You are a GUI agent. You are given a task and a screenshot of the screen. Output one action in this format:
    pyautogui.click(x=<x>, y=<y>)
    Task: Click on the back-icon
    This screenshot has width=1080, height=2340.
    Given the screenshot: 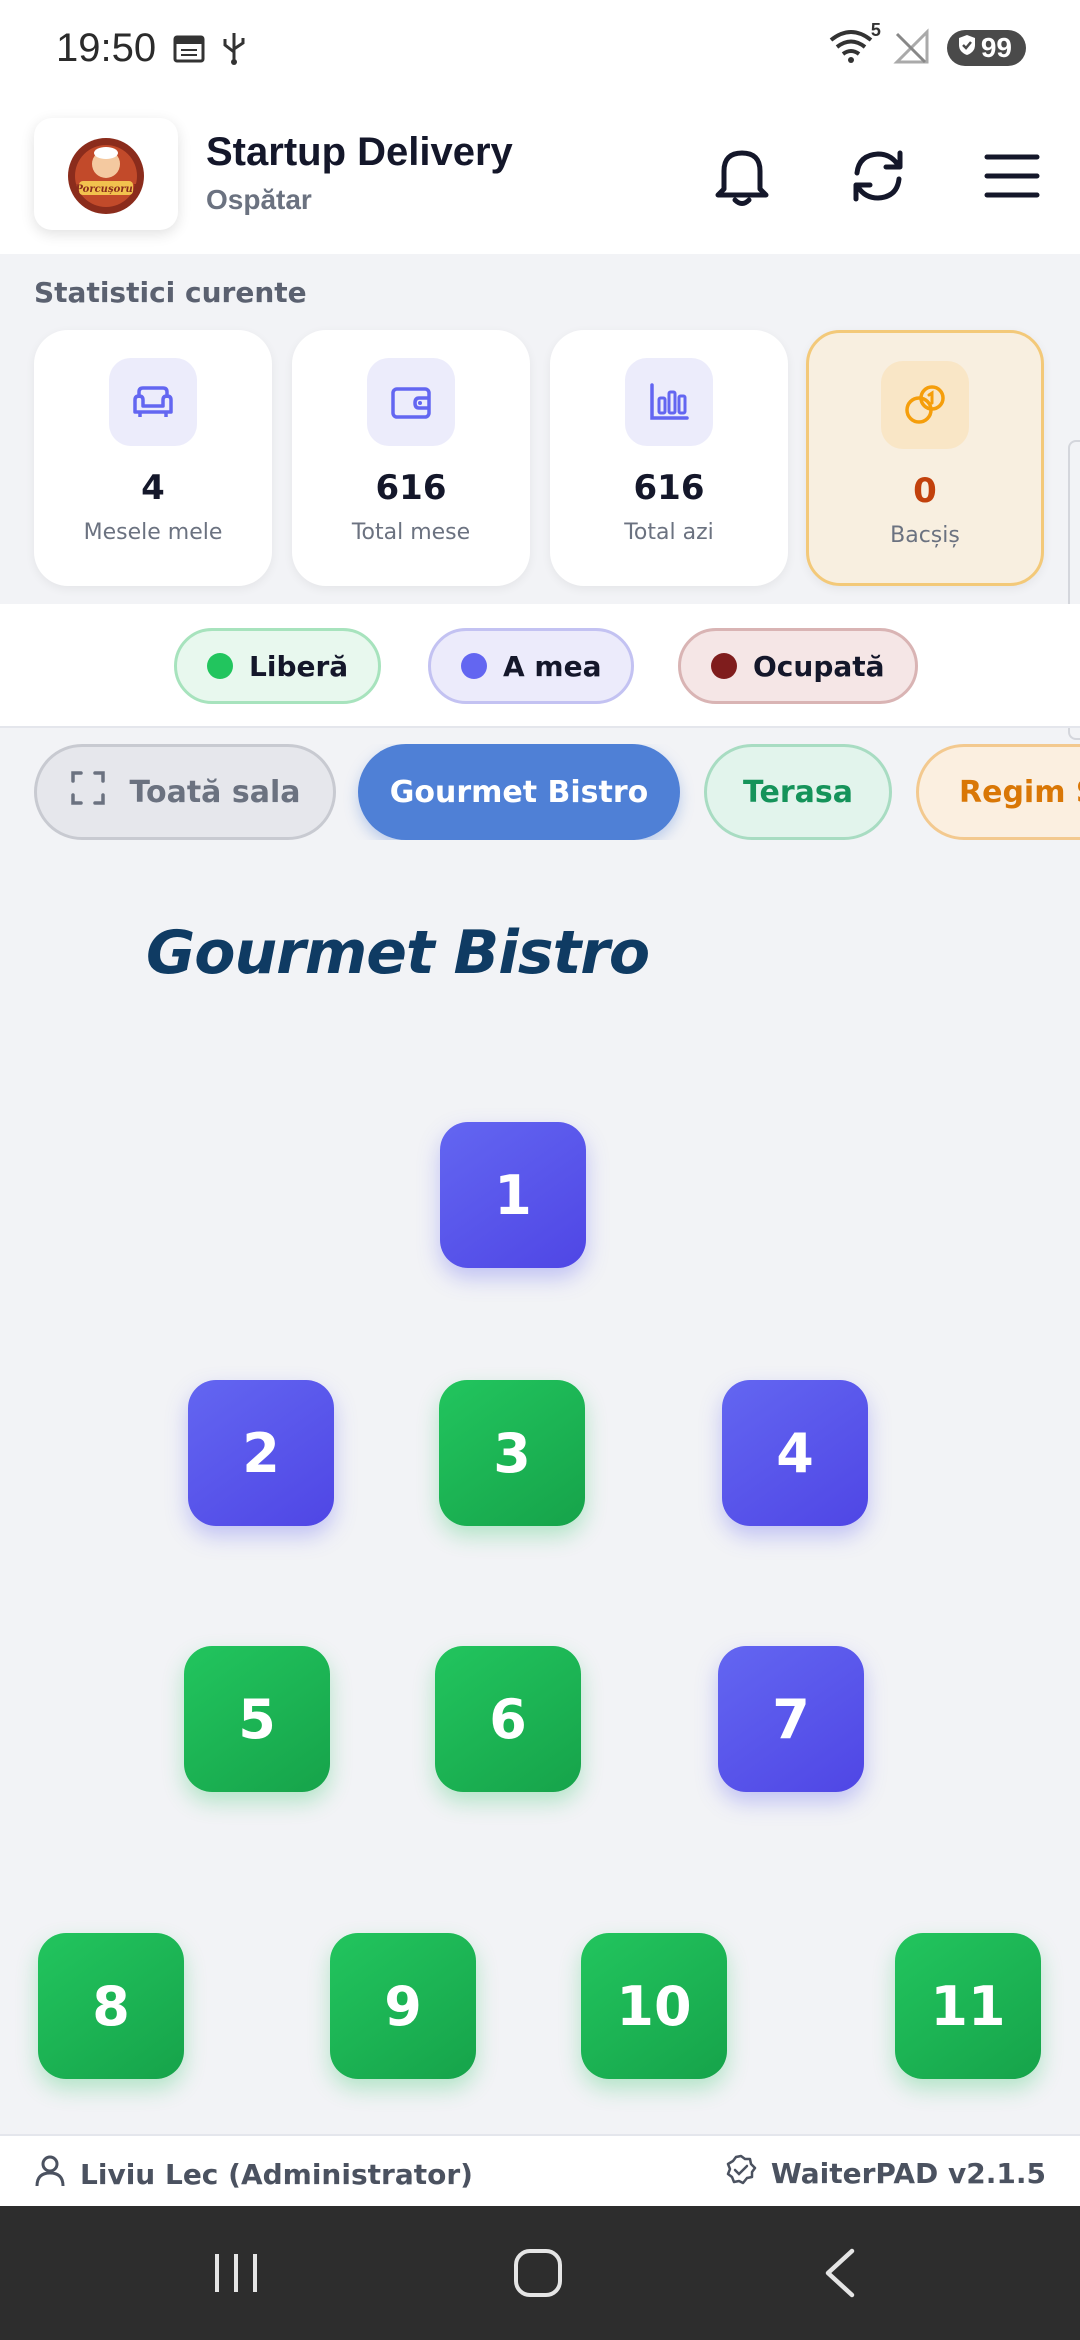 What is the action you would take?
    pyautogui.click(x=840, y=2273)
    